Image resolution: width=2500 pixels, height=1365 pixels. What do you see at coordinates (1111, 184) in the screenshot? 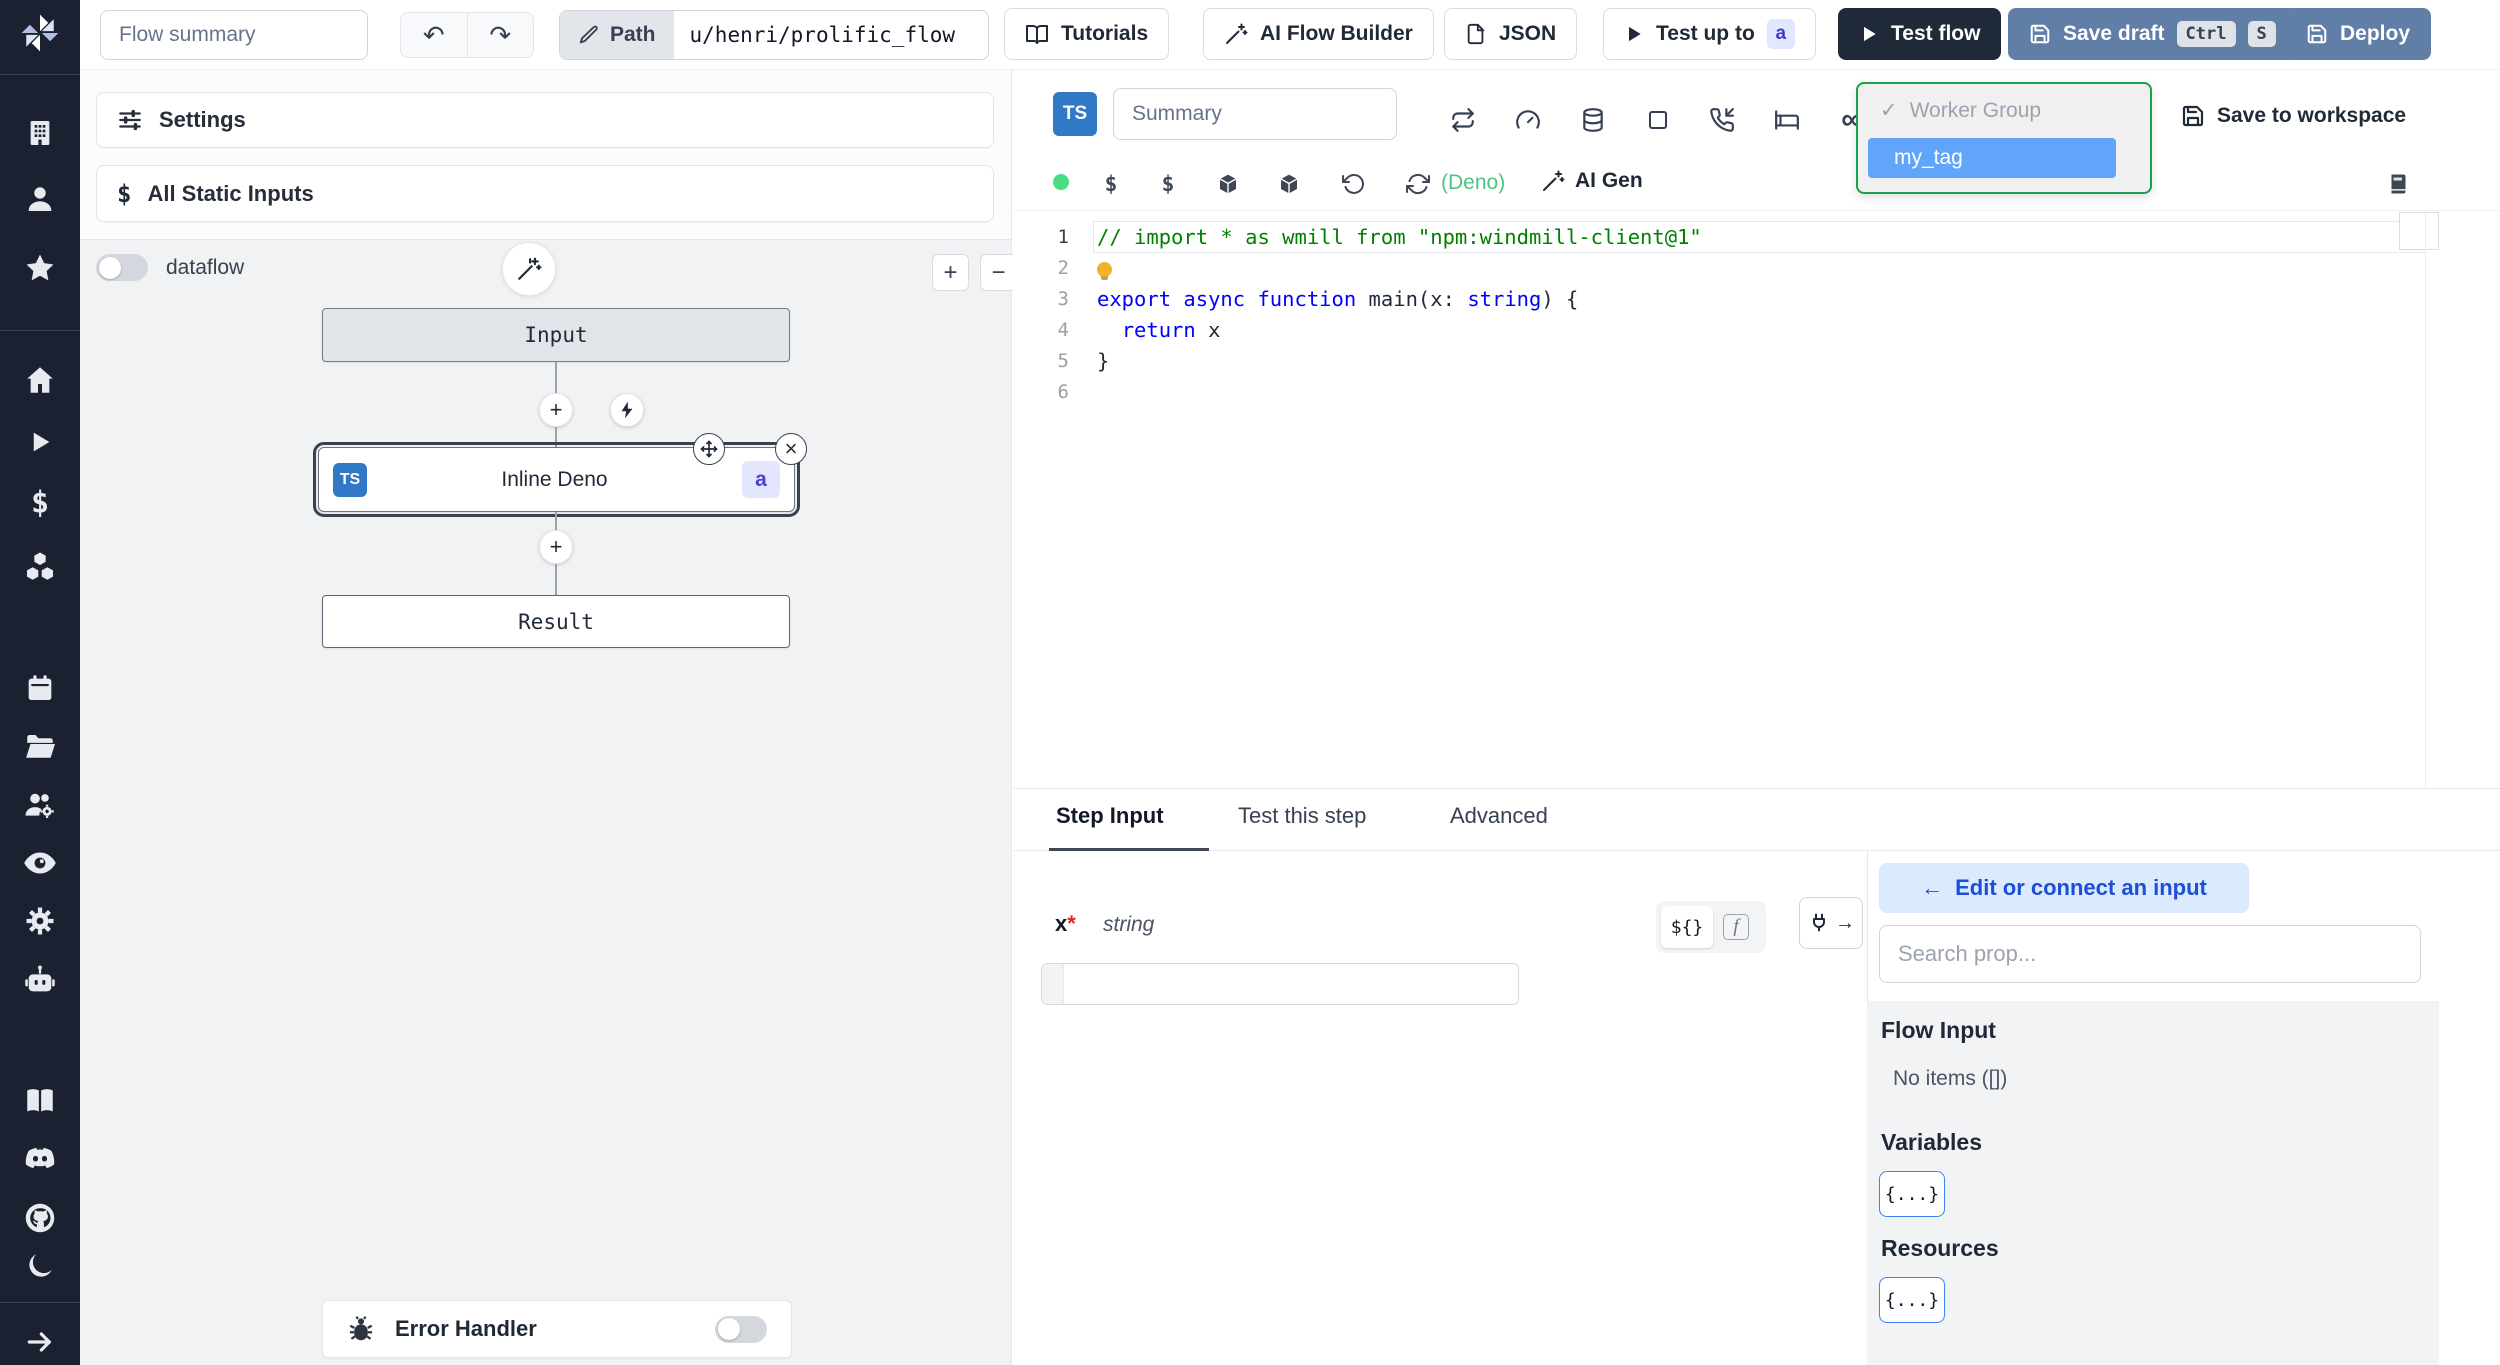
I see `variable-picker-icon: $` at bounding box center [1111, 184].